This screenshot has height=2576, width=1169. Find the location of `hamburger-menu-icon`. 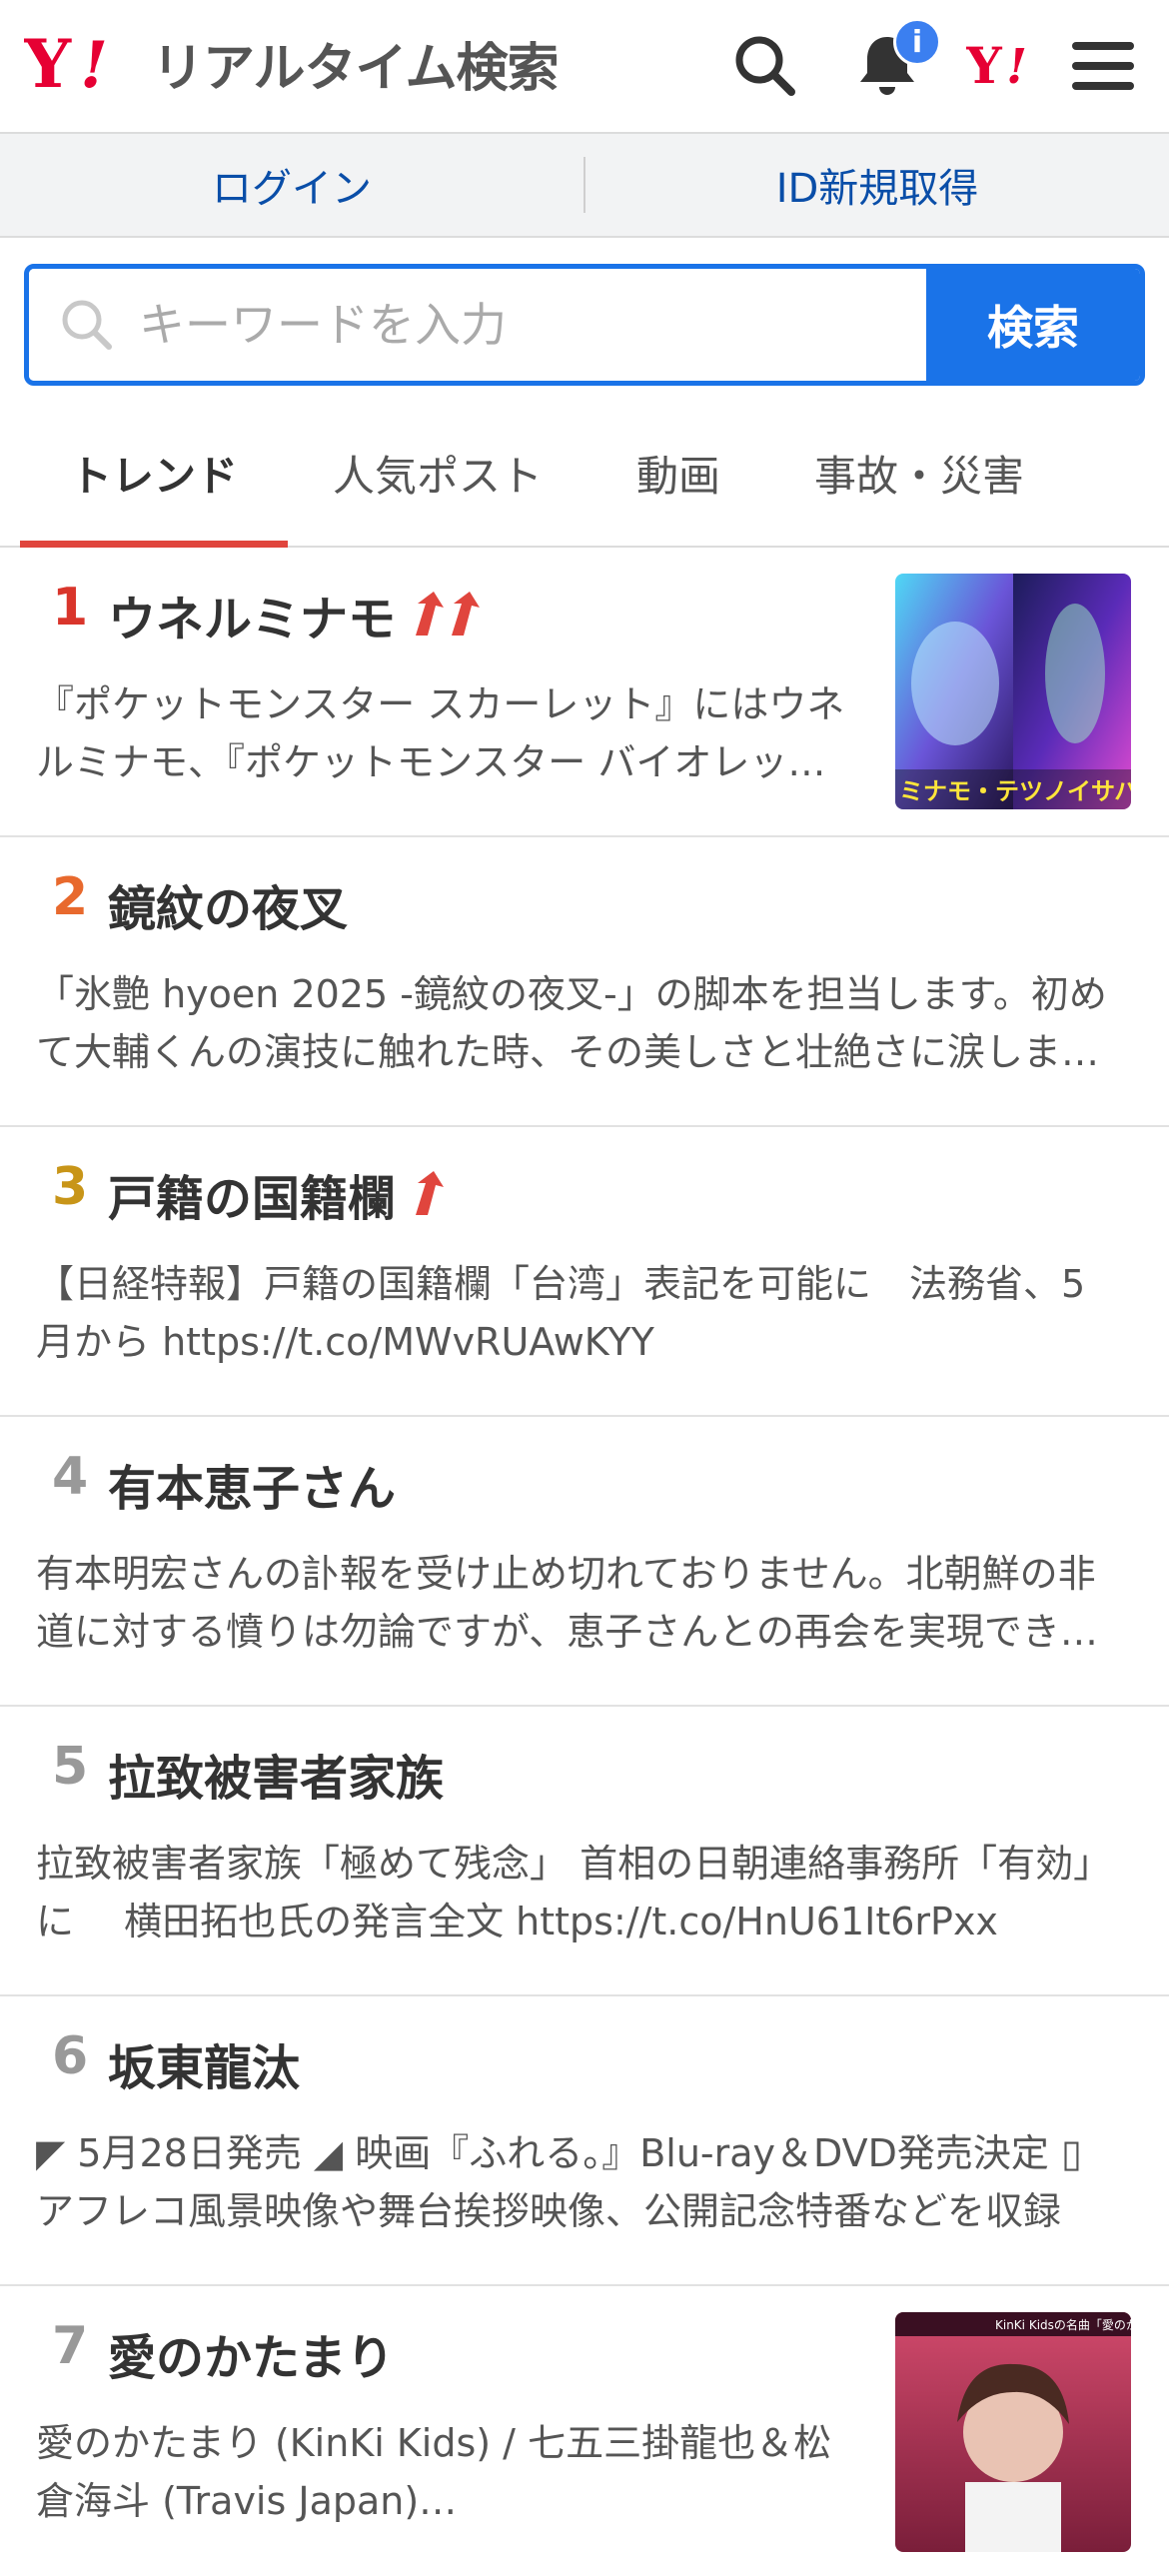

hamburger-menu-icon is located at coordinates (1103, 66).